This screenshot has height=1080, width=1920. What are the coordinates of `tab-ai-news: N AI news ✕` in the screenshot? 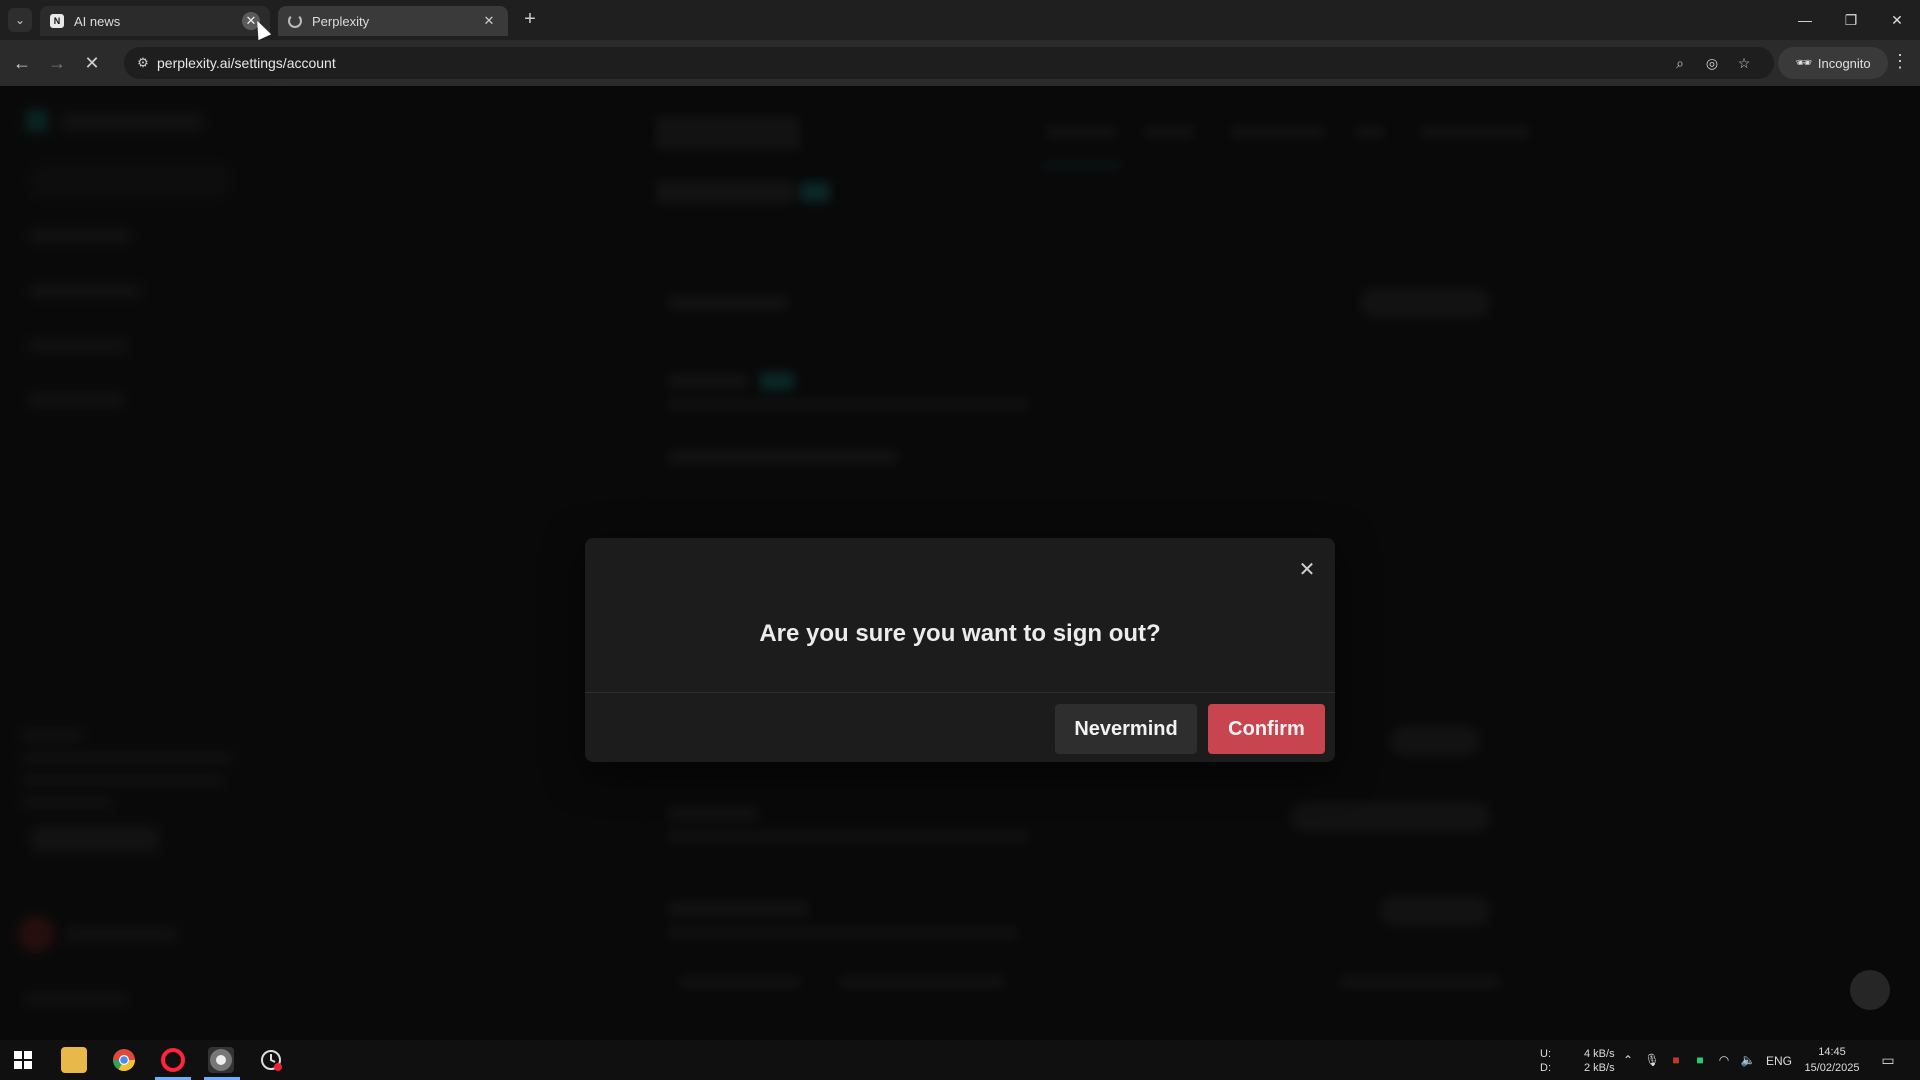 It's located at (155, 21).